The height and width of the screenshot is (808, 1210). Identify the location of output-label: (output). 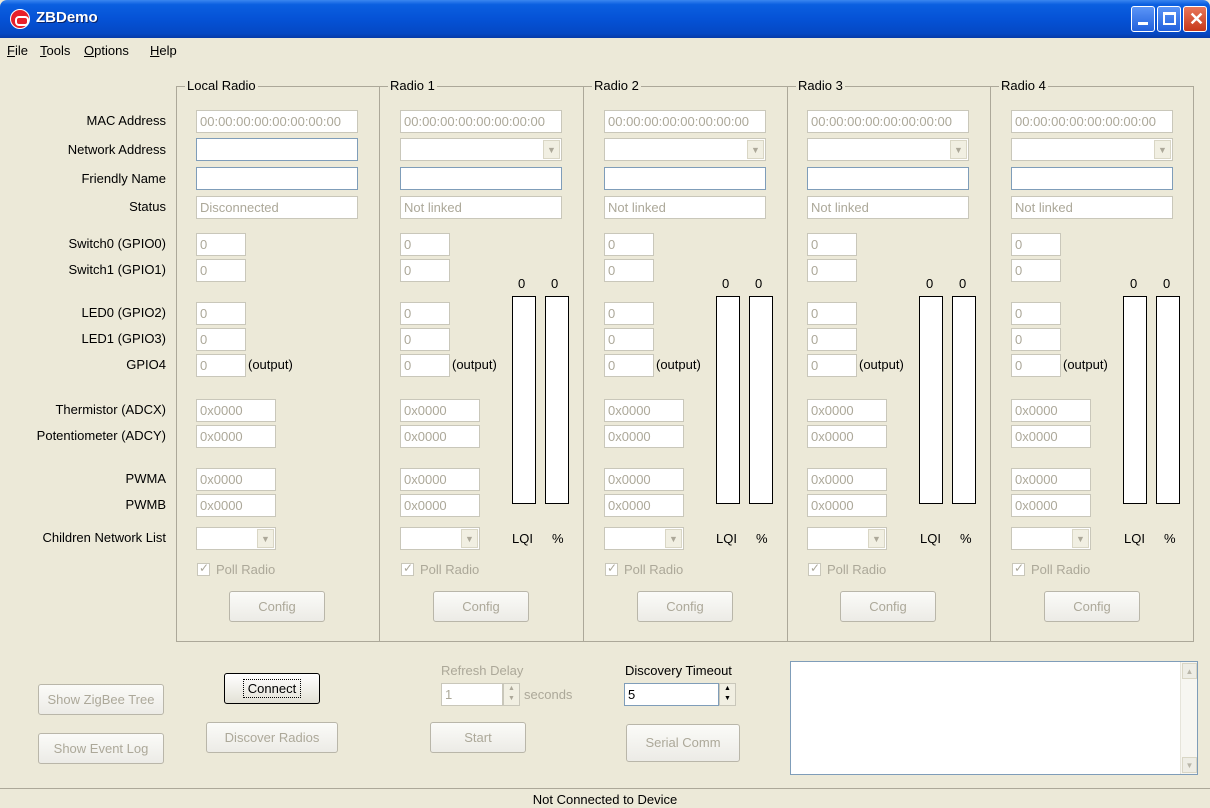
(678, 364).